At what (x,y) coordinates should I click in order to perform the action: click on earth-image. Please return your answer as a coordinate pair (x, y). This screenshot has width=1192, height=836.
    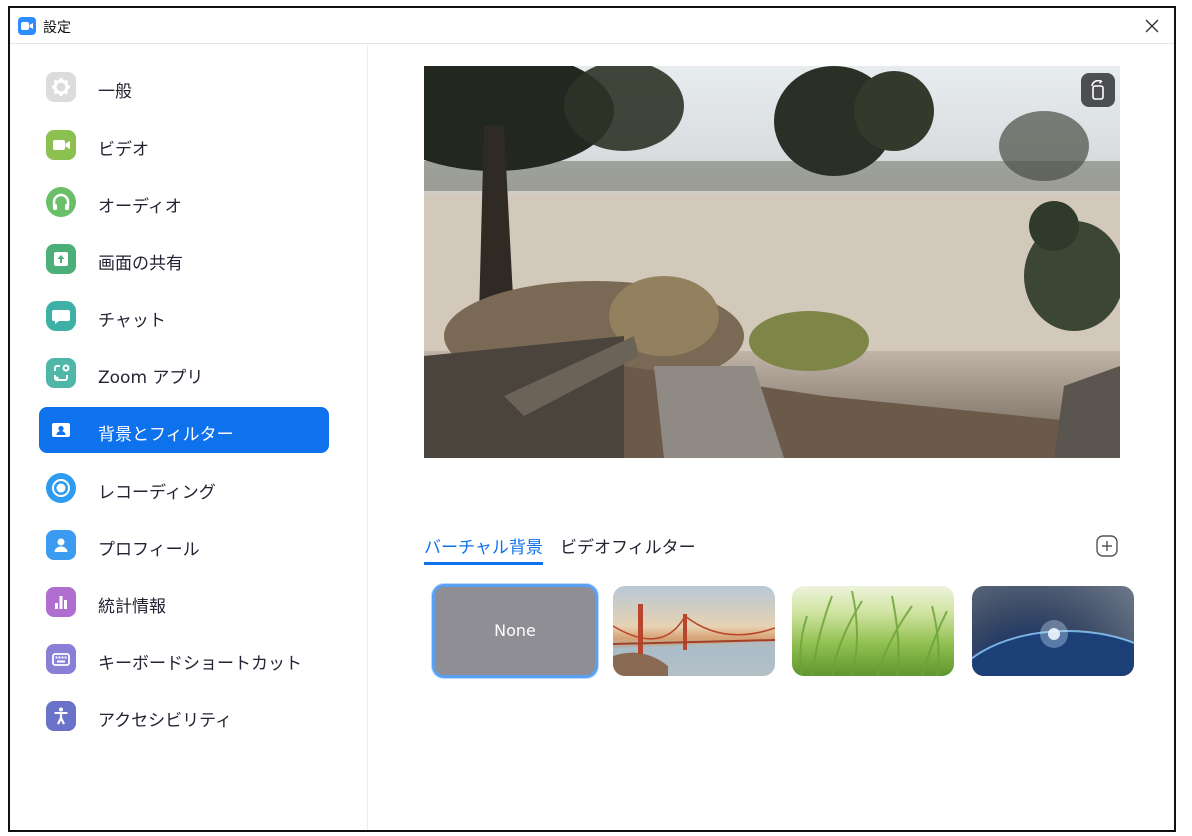
    Looking at the image, I should click on (1053, 648).